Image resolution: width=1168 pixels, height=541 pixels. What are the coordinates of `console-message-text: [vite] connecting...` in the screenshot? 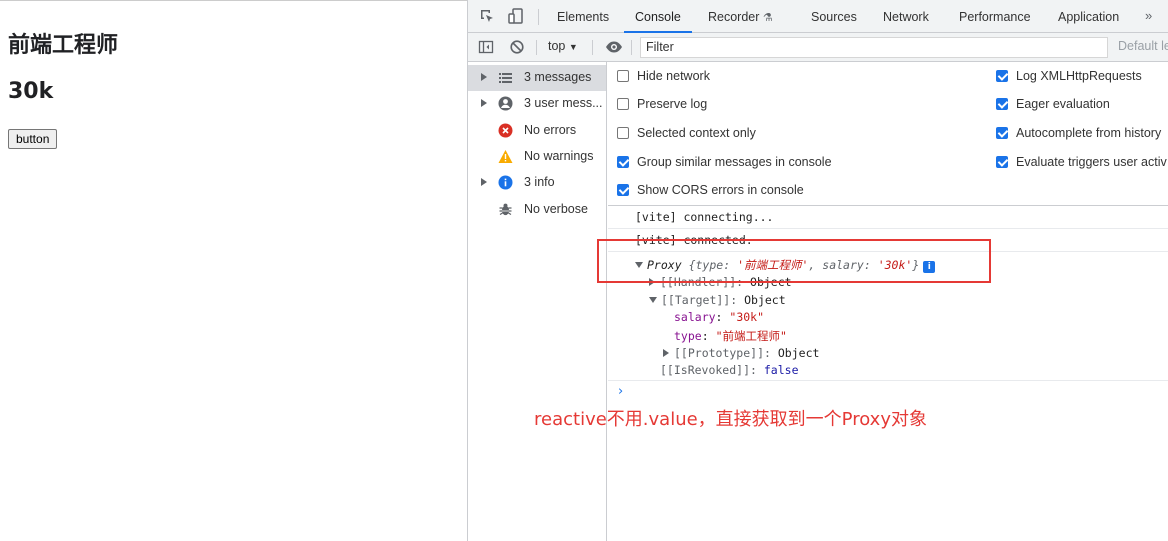 It's located at (704, 217).